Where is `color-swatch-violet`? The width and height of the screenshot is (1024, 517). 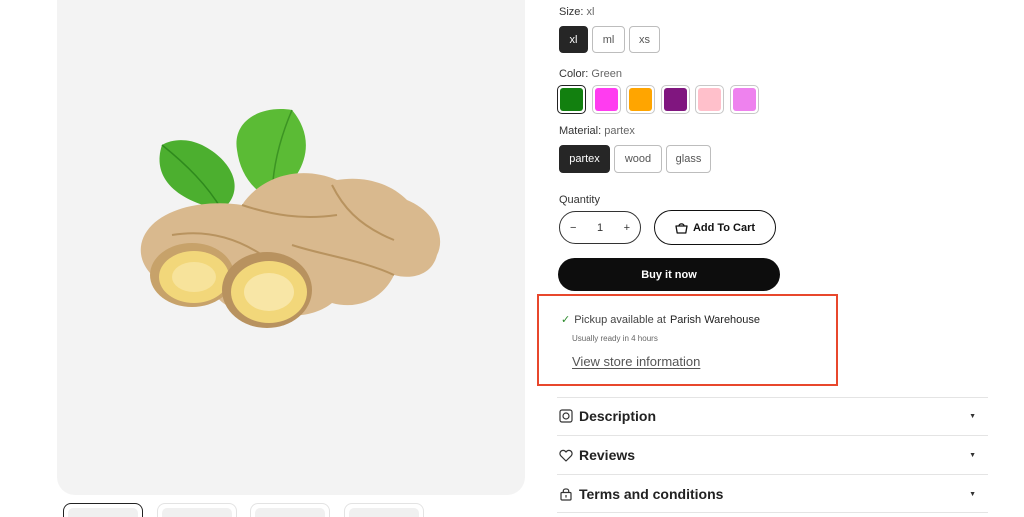
color-swatch-violet is located at coordinates (744, 99).